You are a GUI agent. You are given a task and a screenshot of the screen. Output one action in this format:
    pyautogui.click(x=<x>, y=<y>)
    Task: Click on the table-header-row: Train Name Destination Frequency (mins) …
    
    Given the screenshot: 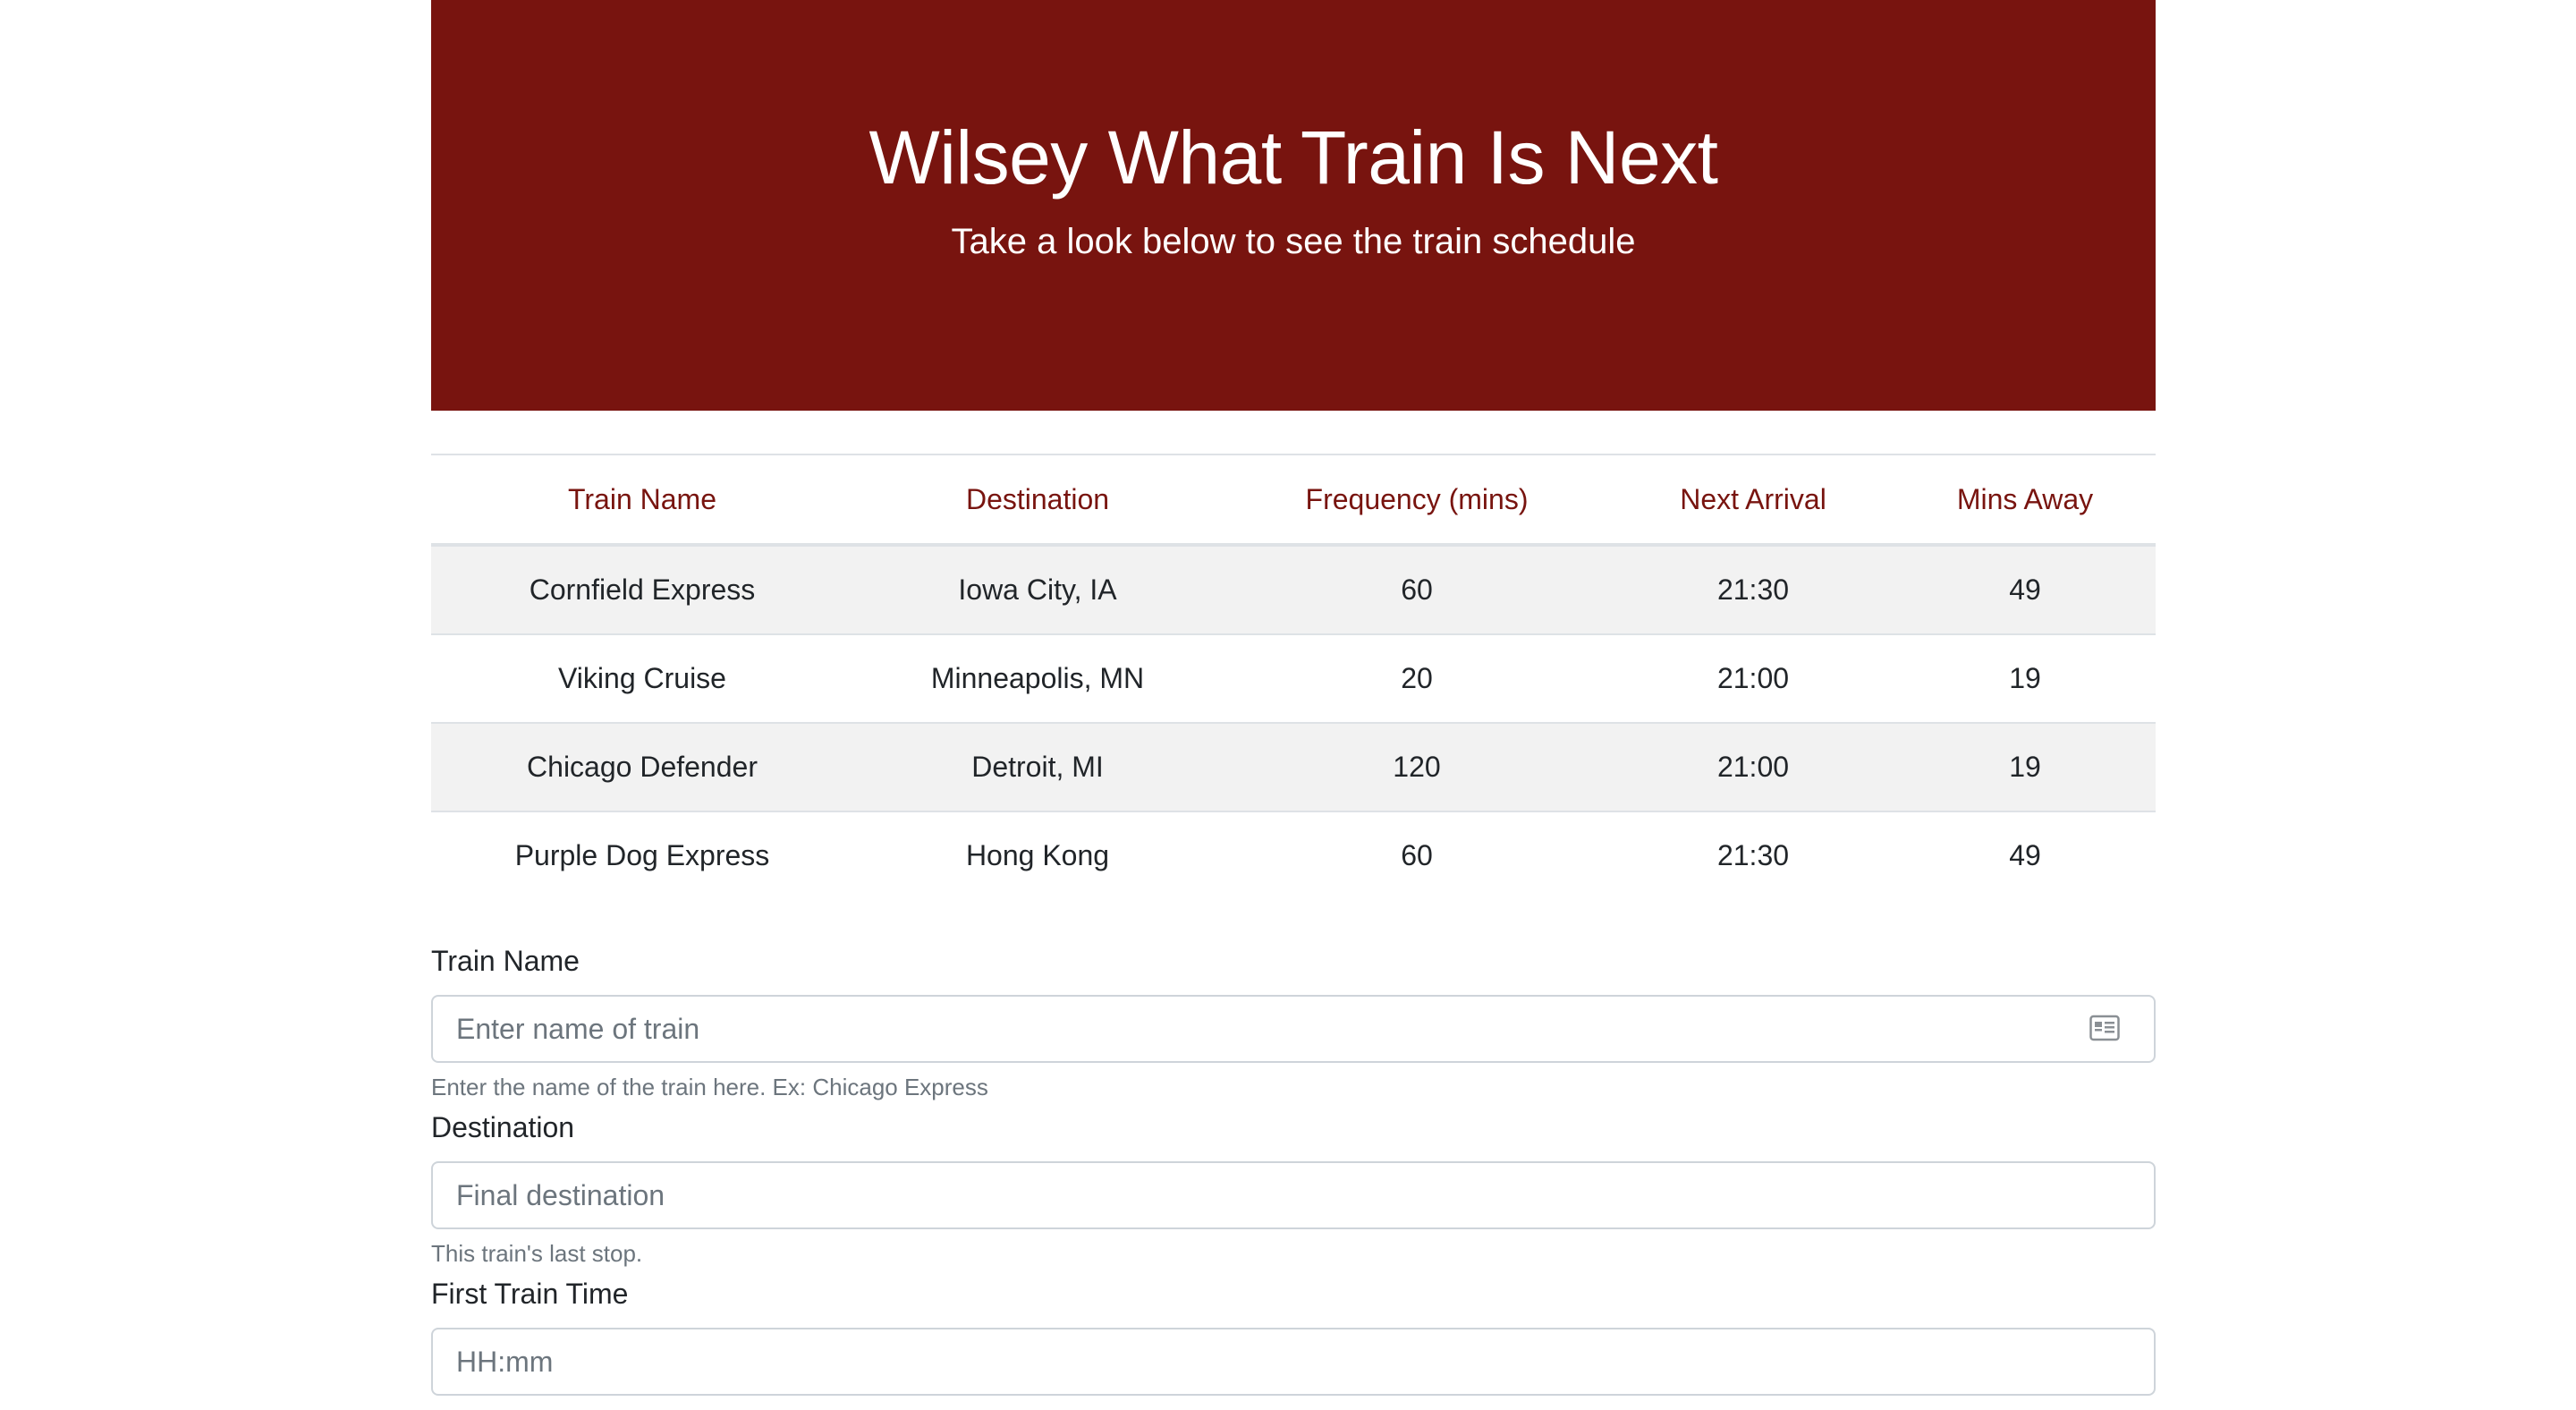 What is the action you would take?
    pyautogui.click(x=1293, y=501)
    